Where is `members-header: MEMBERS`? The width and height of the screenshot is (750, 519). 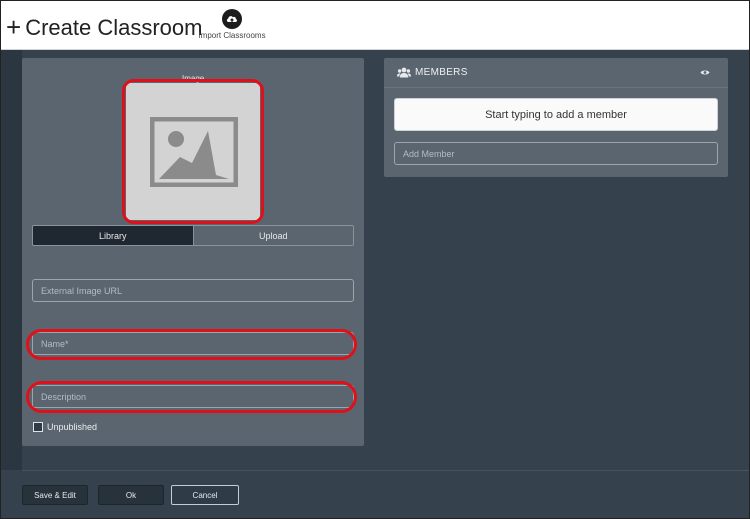
members-header: MEMBERS is located at coordinates (556, 73).